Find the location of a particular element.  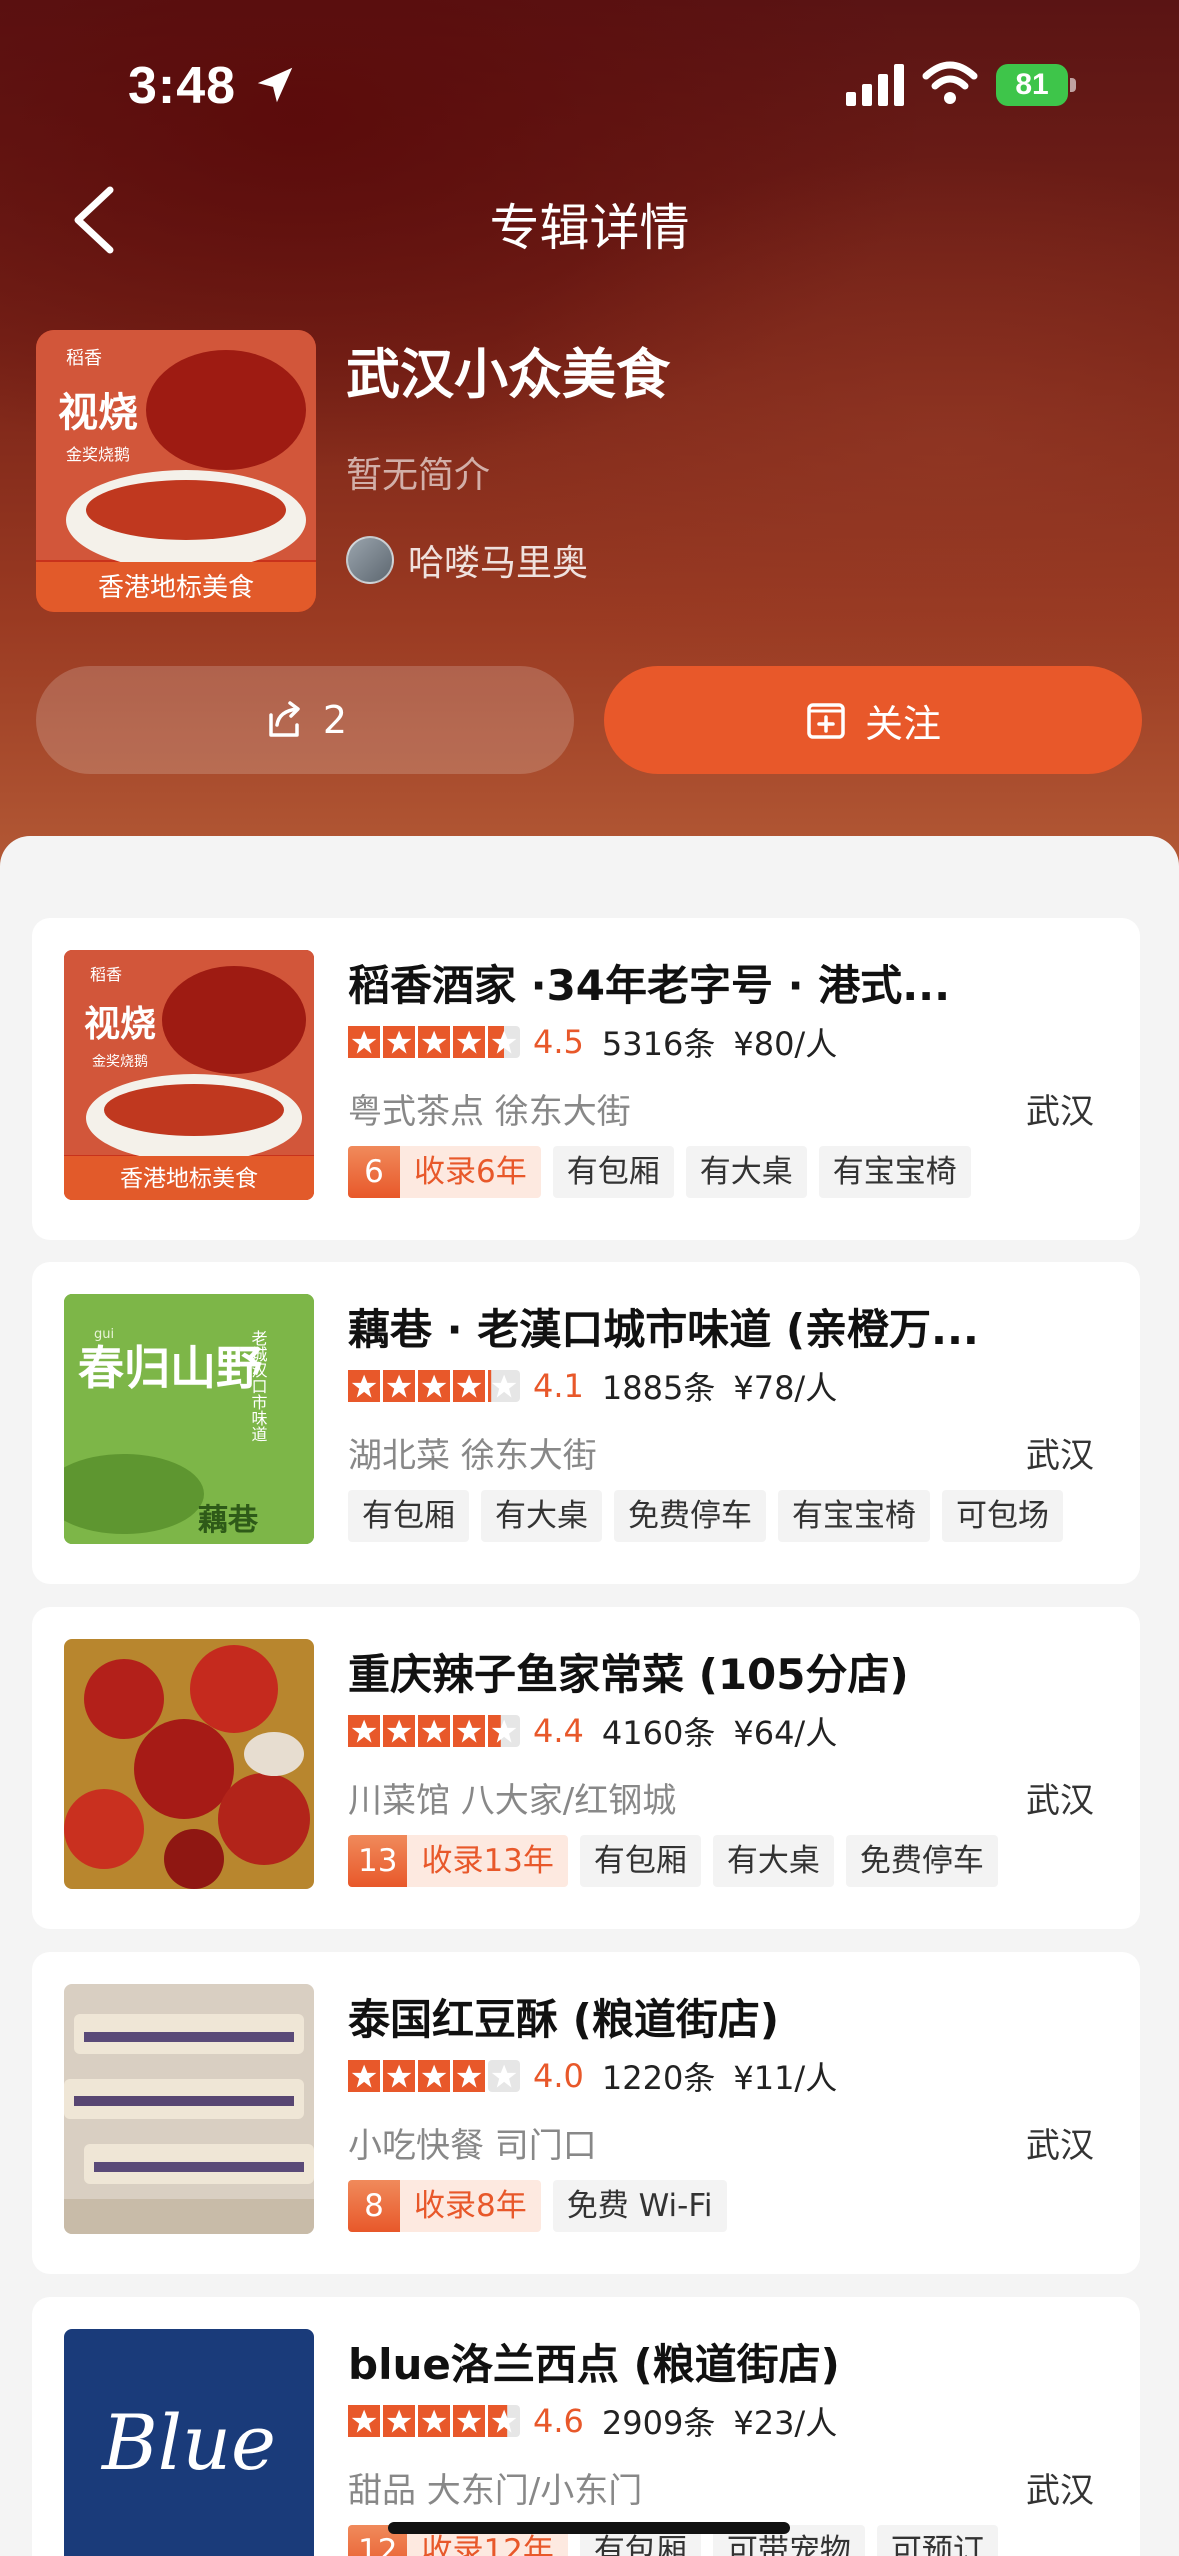

record-label: 收录8年 is located at coordinates (470, 2206).